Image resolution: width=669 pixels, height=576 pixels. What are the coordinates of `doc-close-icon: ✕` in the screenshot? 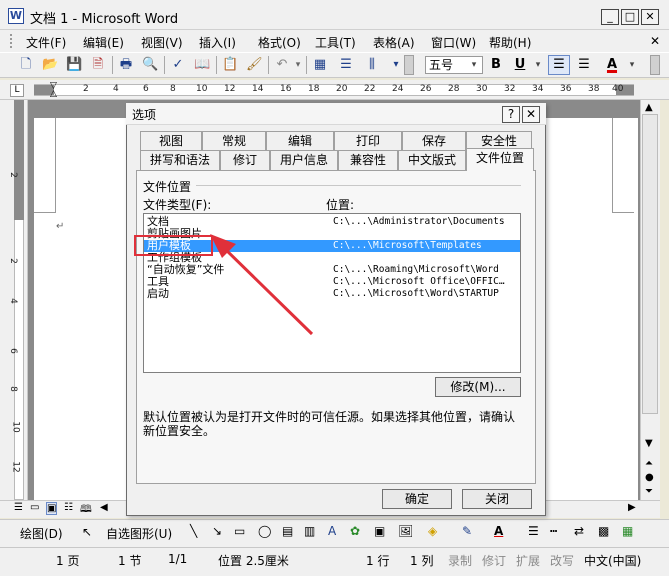 It's located at (655, 41).